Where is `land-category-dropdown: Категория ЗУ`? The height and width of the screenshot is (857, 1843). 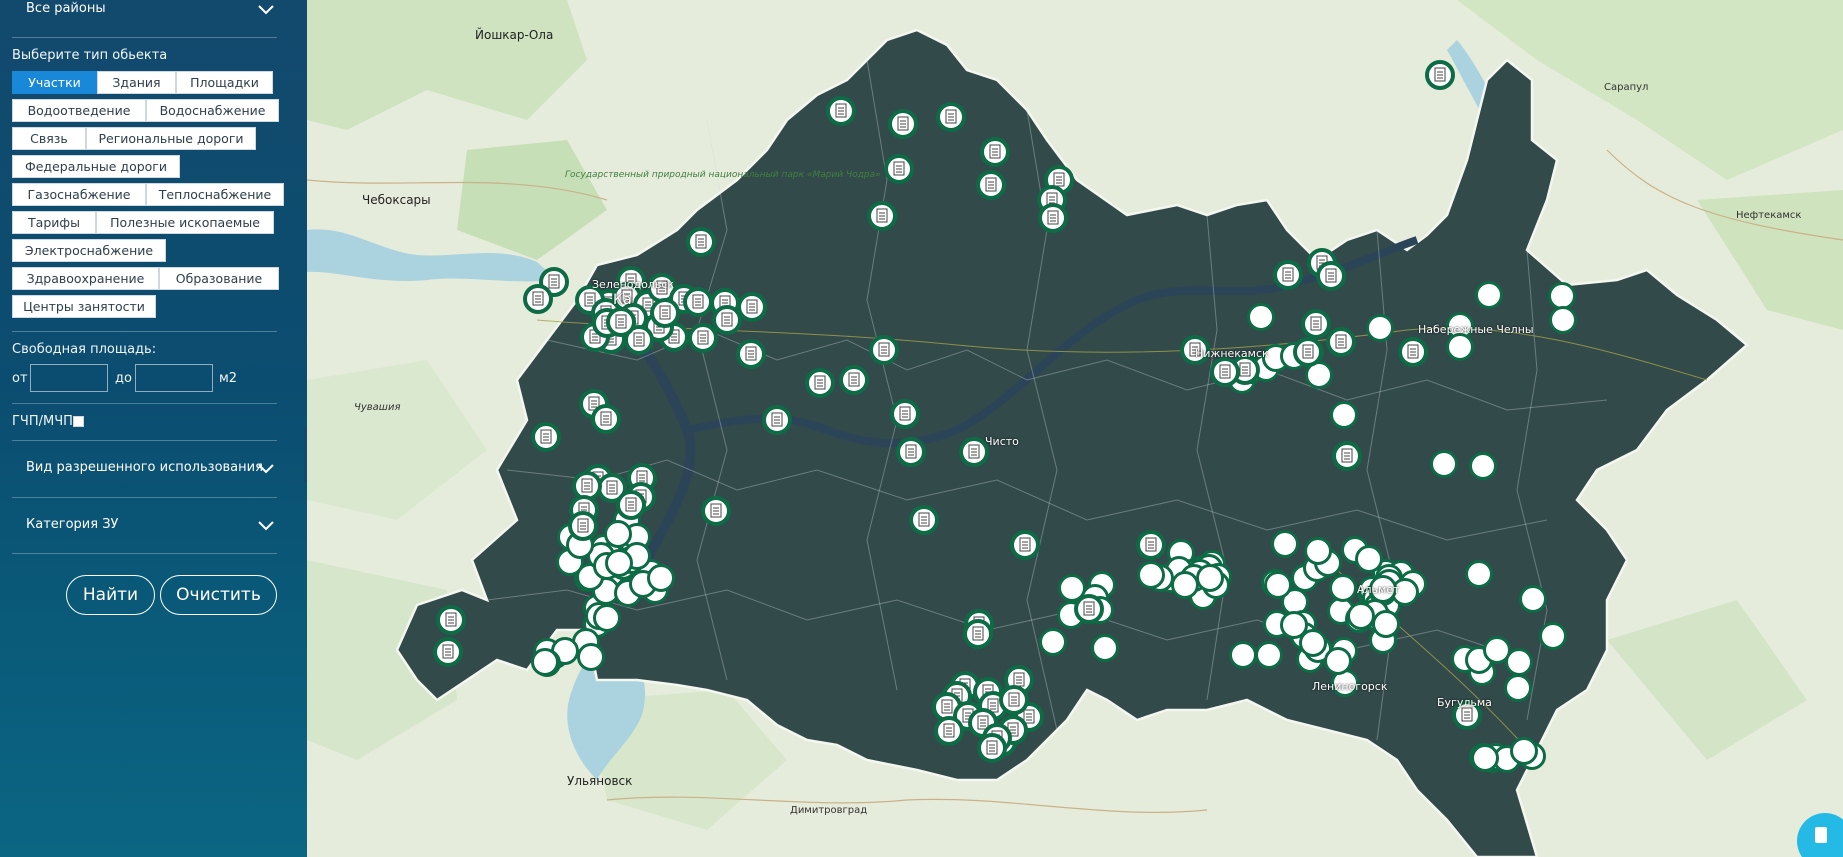 land-category-dropdown: Категория ЗУ is located at coordinates (144, 526).